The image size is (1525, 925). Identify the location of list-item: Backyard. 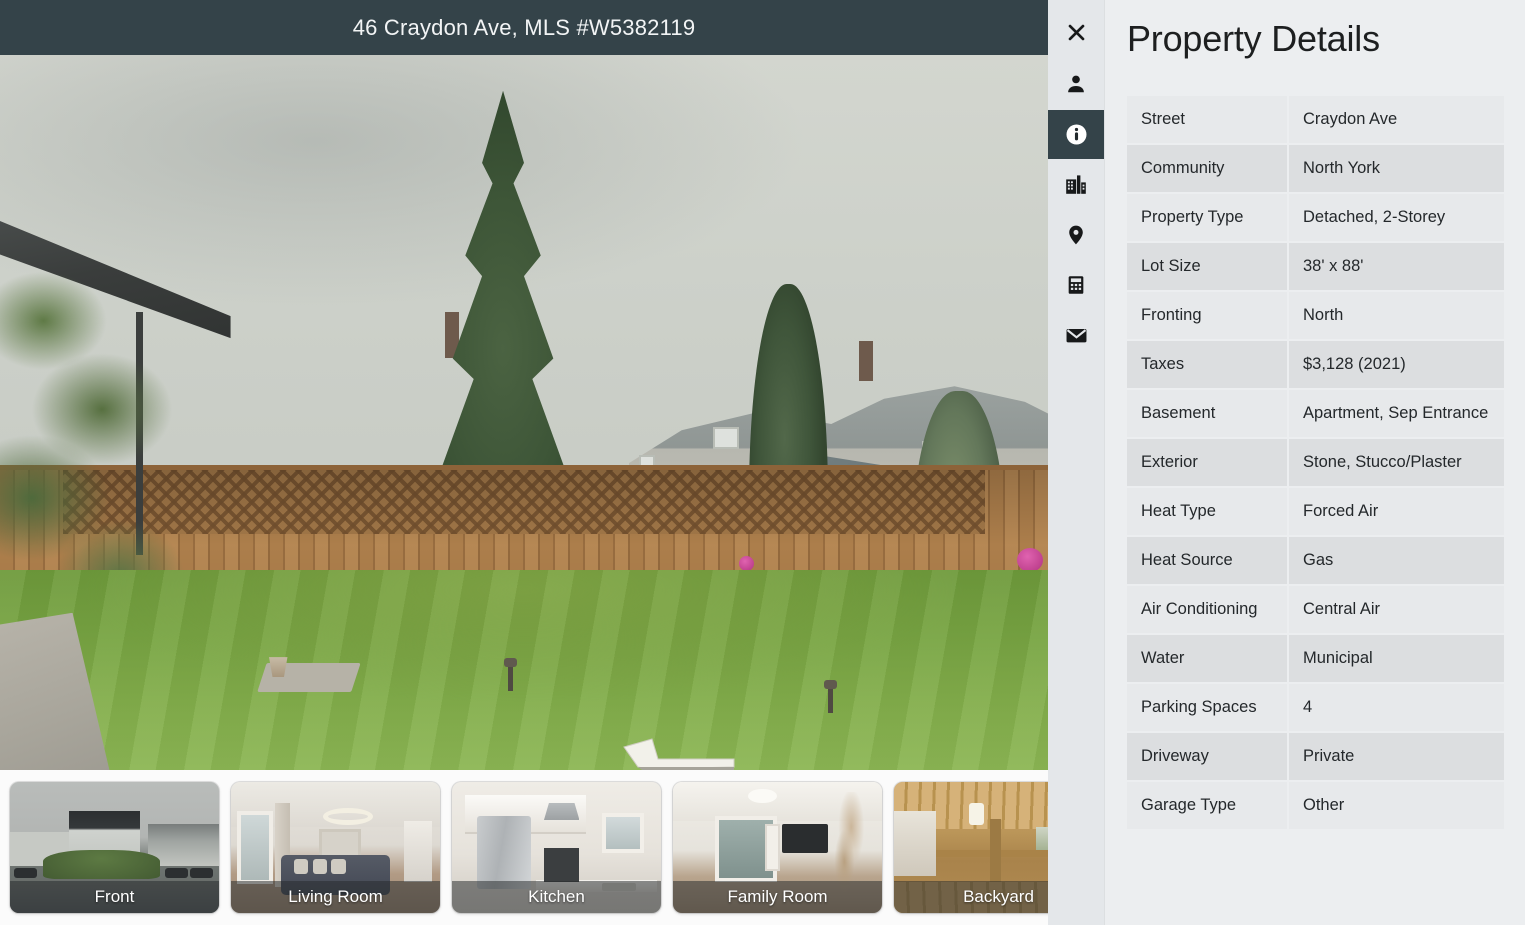
(971, 847).